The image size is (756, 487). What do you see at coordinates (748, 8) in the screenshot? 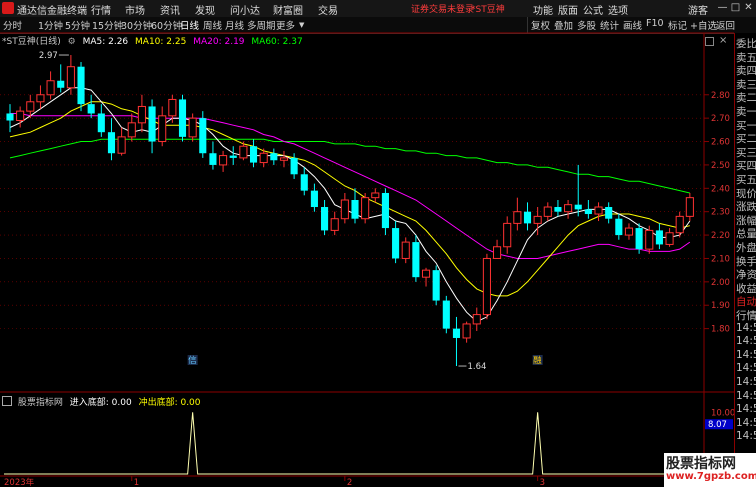
I see `close-icon: ✕` at bounding box center [748, 8].